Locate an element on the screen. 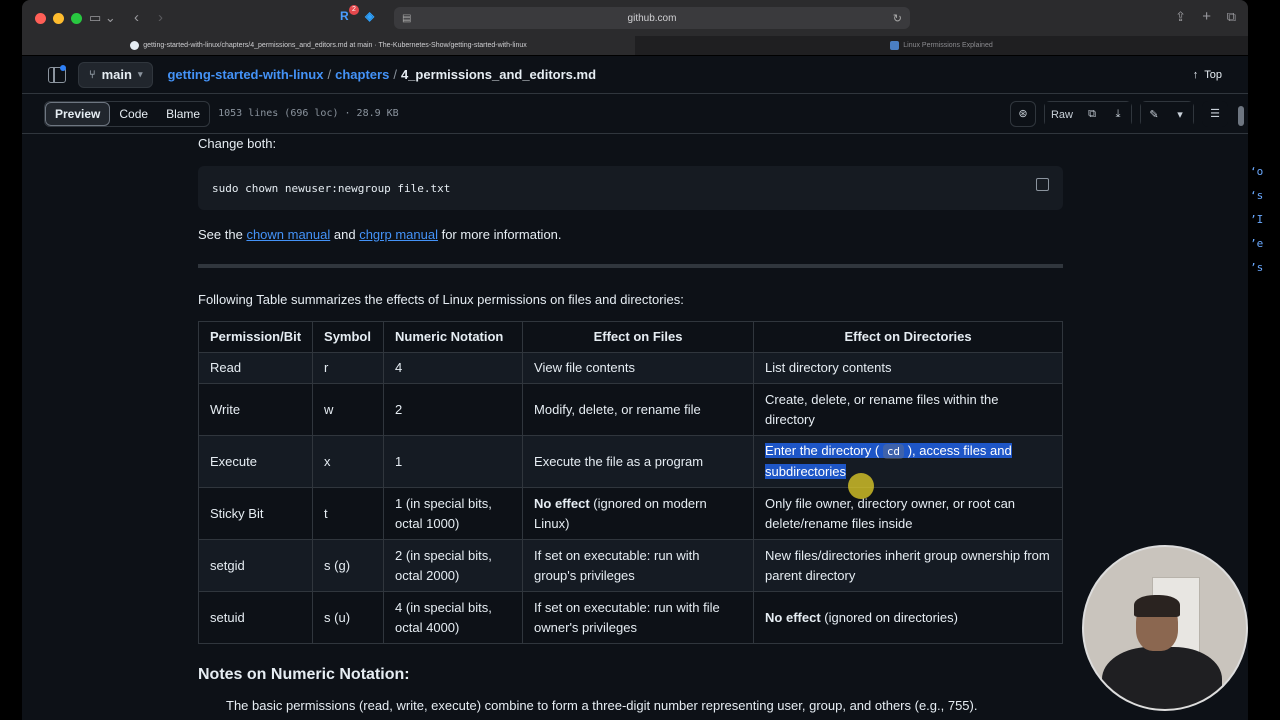  chgrp-manual-link: chgrp manual is located at coordinates (398, 234).